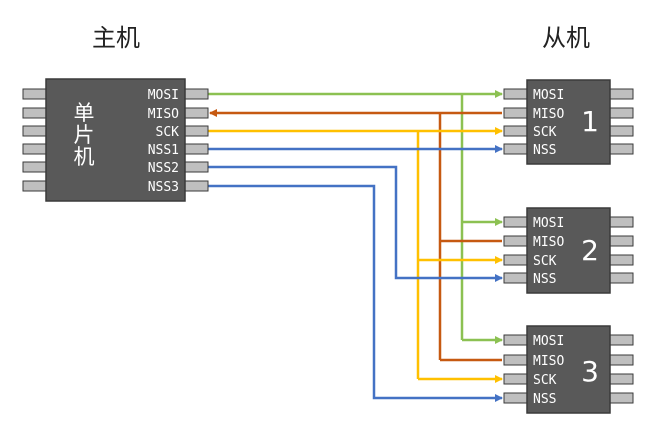 The height and width of the screenshot is (431, 655). I want to click on master-pin-label: MOSI, so click(163, 95).